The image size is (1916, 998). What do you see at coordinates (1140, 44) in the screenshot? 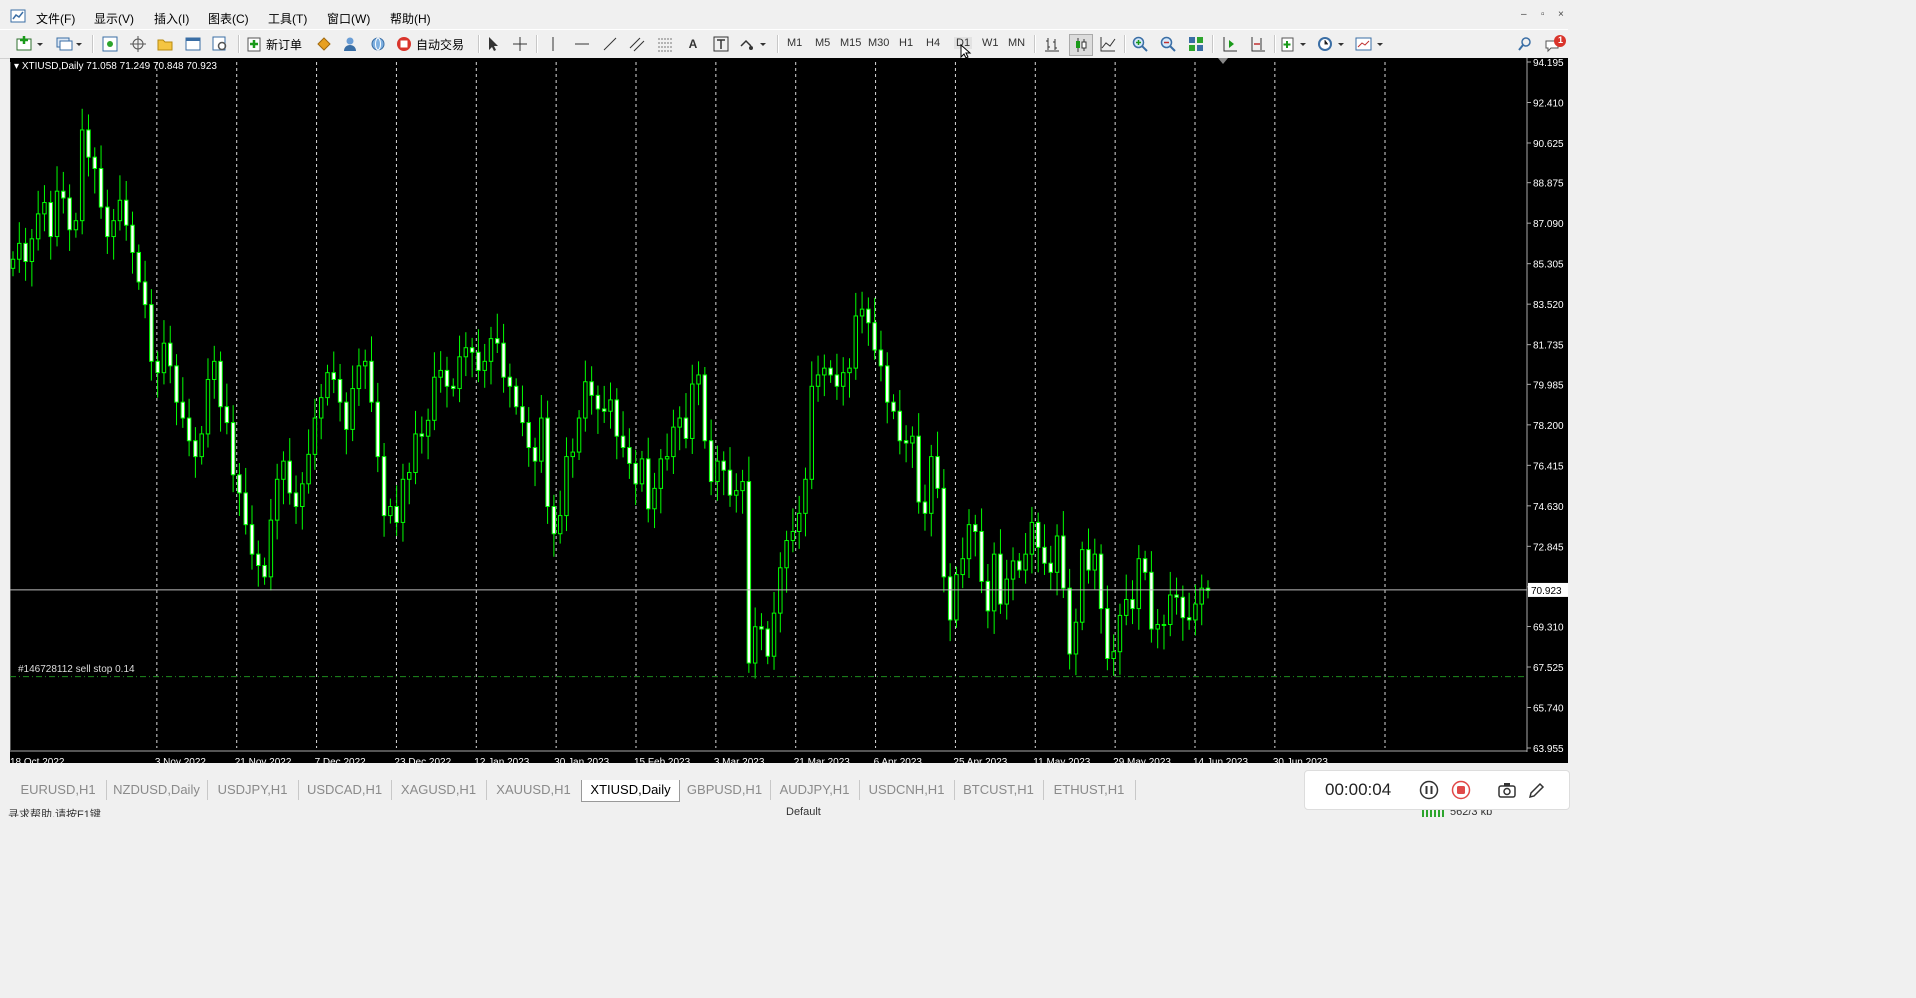
I see `zoom-in-button` at bounding box center [1140, 44].